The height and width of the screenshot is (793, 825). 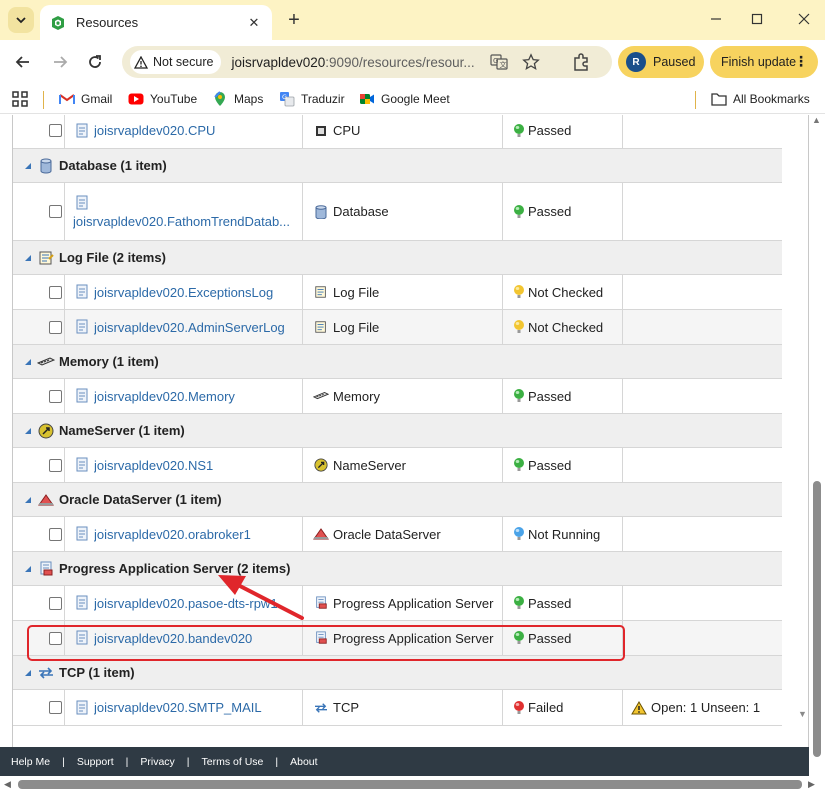 What do you see at coordinates (764, 62) in the screenshot?
I see `finish-update-button: Finish update ⋮` at bounding box center [764, 62].